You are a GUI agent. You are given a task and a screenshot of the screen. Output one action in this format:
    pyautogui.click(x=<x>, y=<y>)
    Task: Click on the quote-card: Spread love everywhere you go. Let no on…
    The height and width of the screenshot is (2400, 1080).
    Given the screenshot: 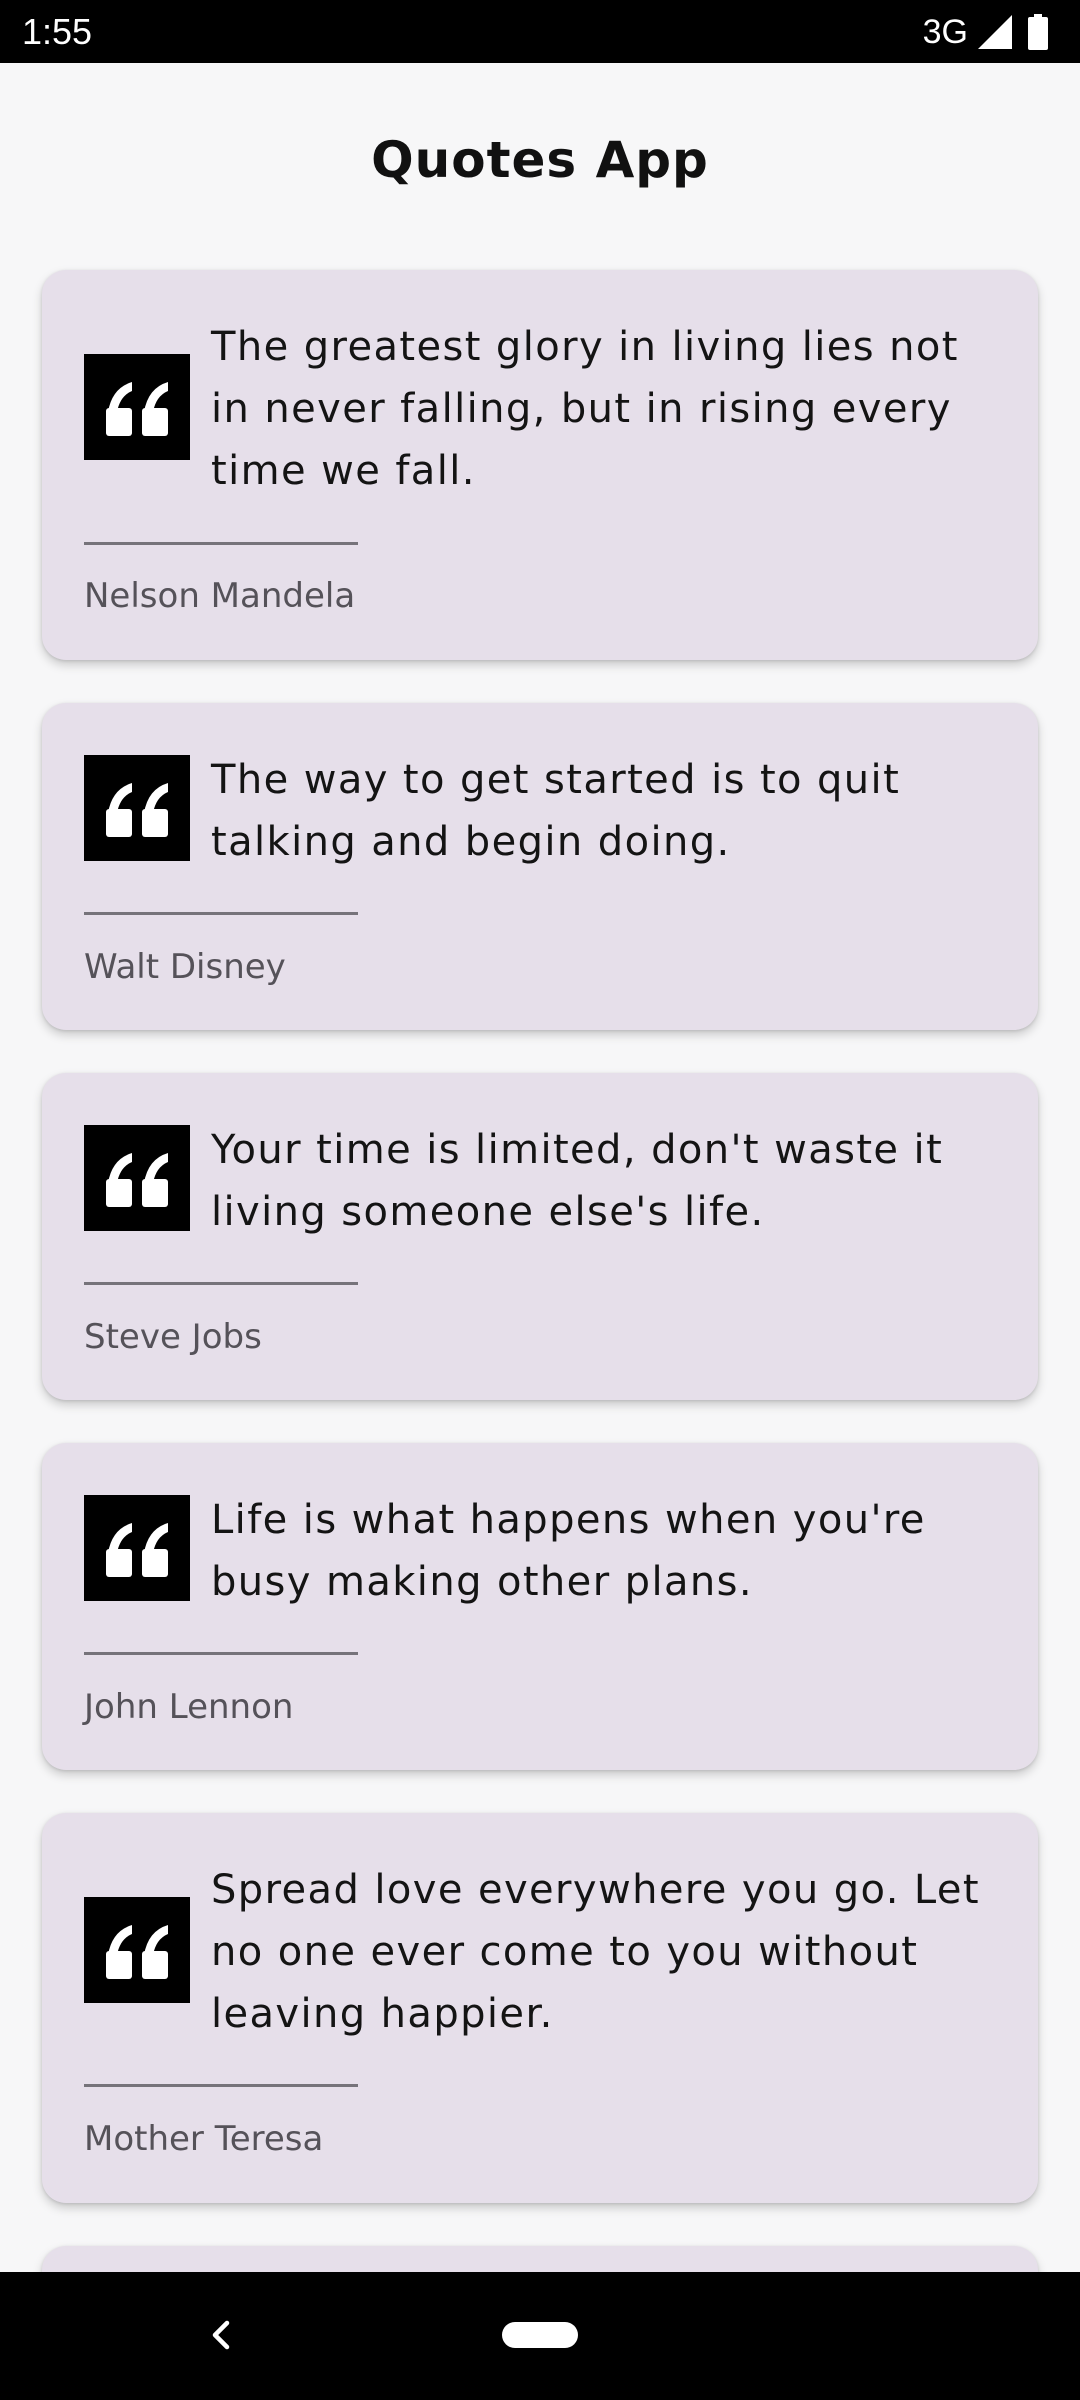 What is the action you would take?
    pyautogui.click(x=540, y=2008)
    